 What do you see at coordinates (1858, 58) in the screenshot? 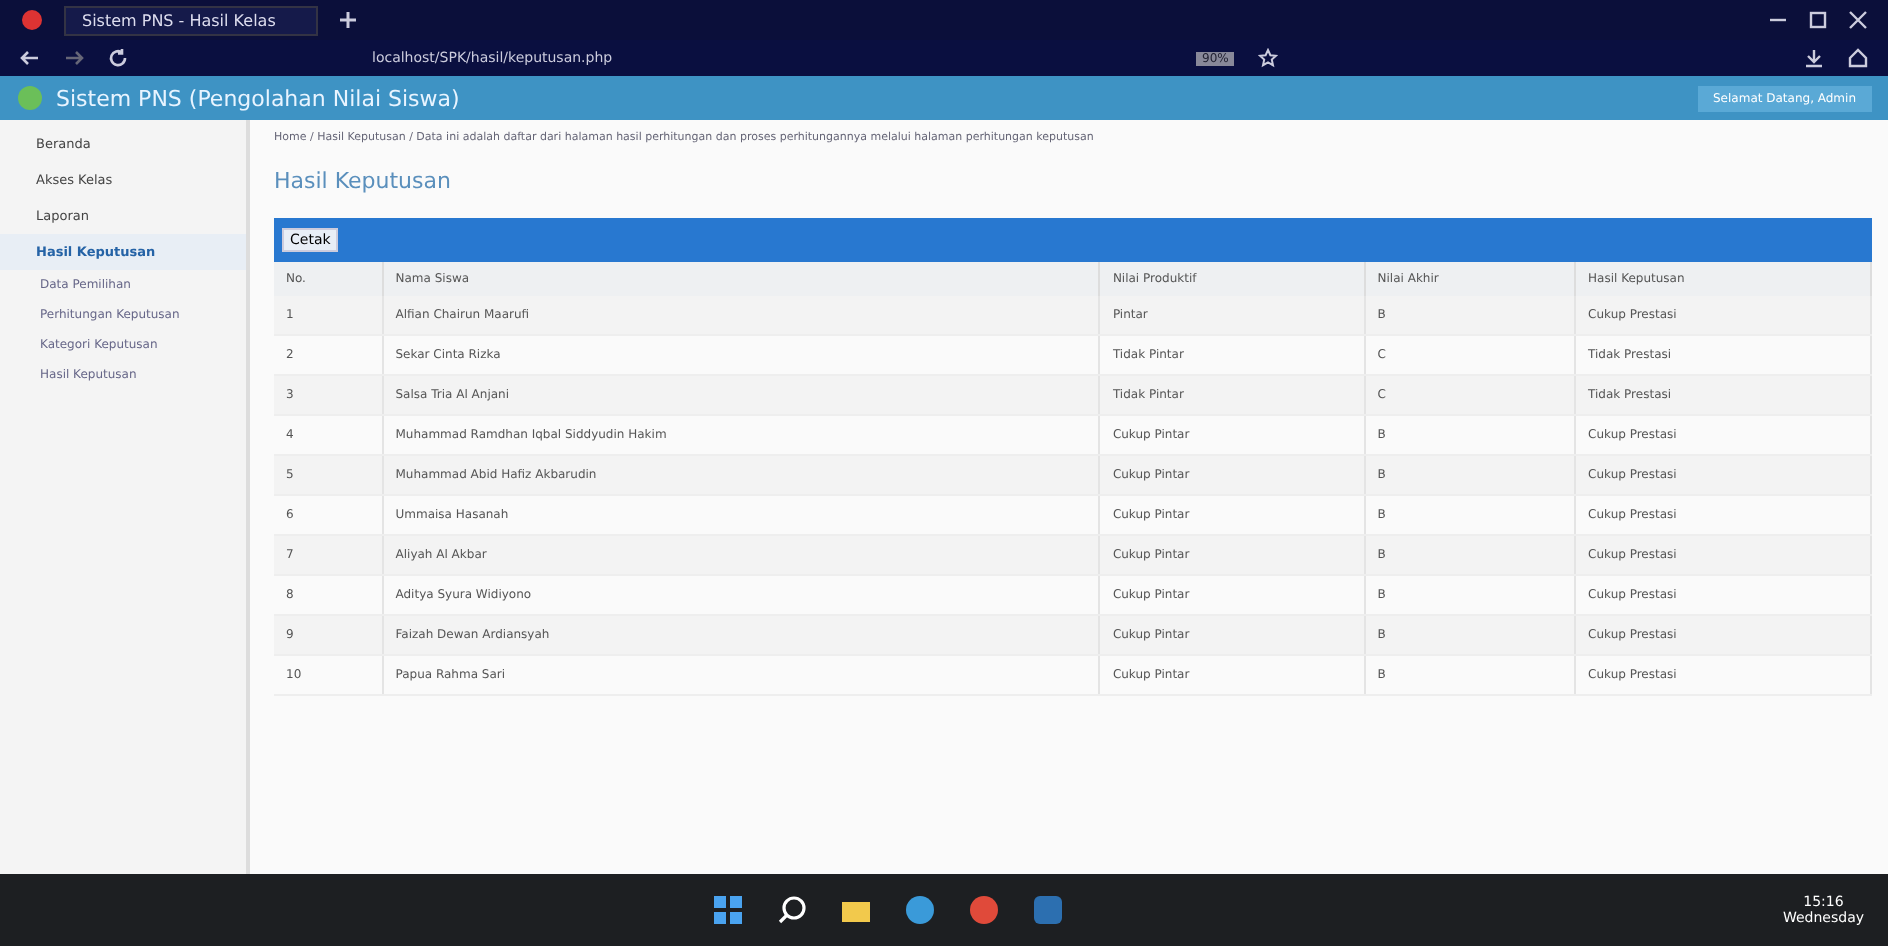
I see `home-icon` at bounding box center [1858, 58].